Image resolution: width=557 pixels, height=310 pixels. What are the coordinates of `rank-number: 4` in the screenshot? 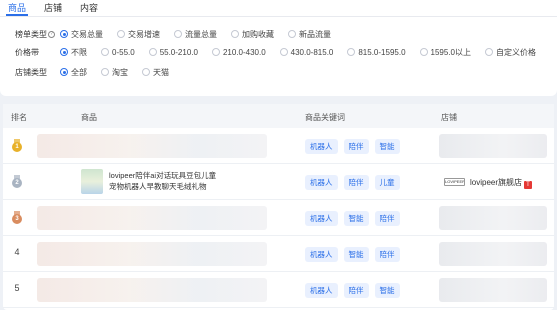 It's located at (17, 252).